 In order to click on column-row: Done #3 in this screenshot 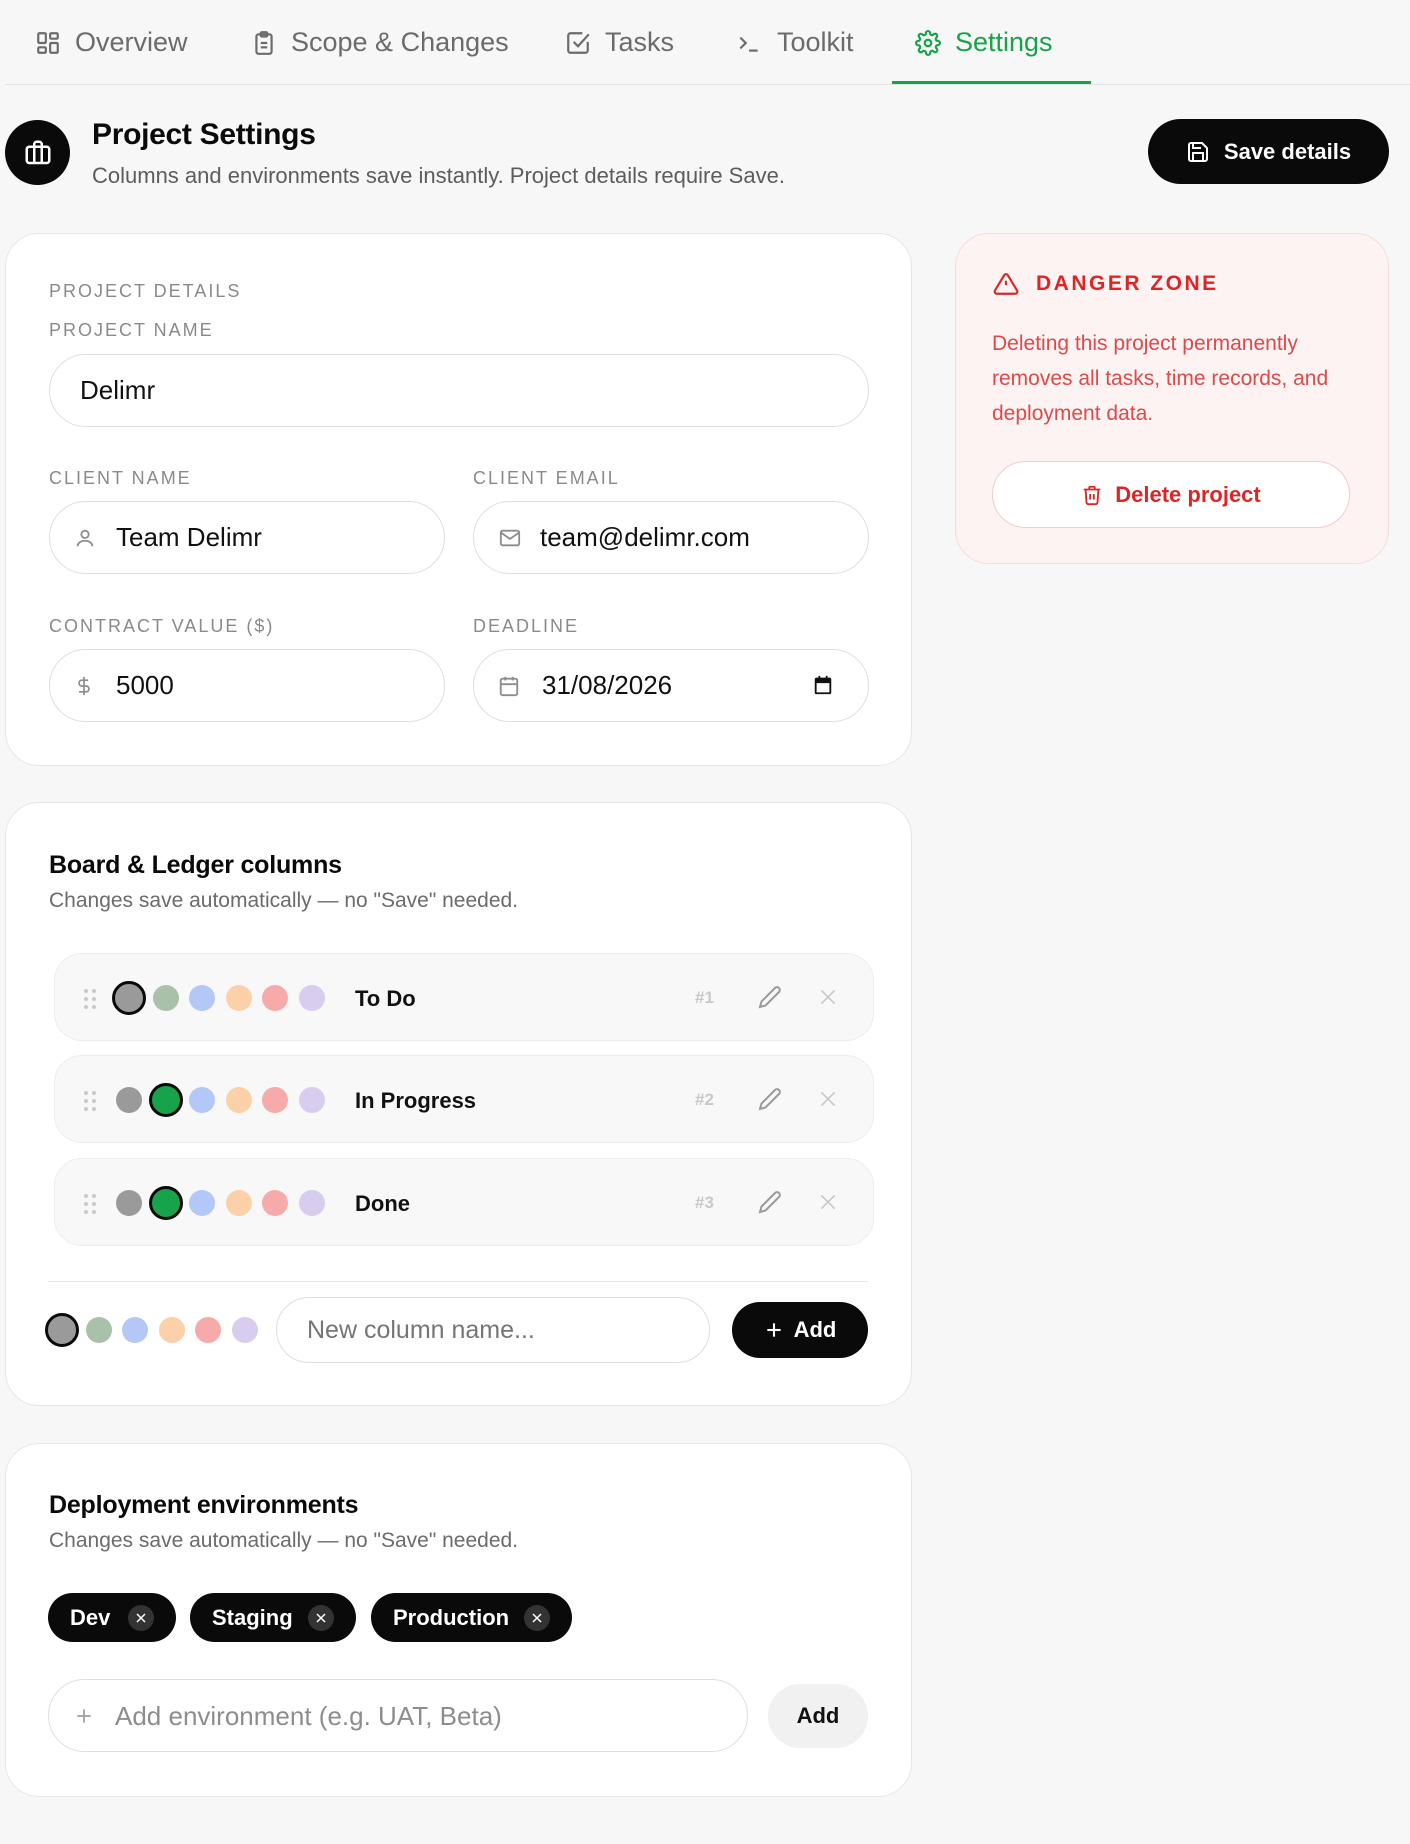, I will do `click(464, 1202)`.